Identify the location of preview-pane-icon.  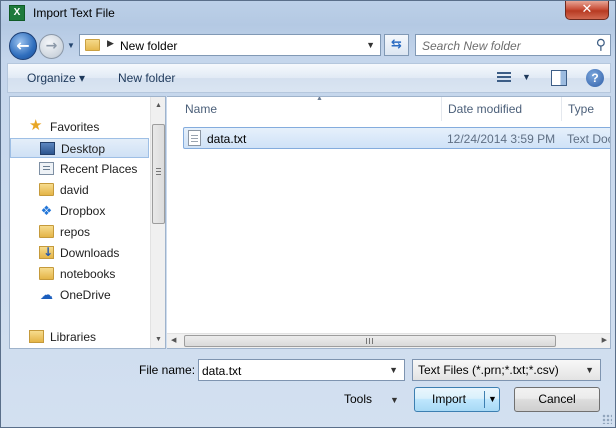
(559, 78).